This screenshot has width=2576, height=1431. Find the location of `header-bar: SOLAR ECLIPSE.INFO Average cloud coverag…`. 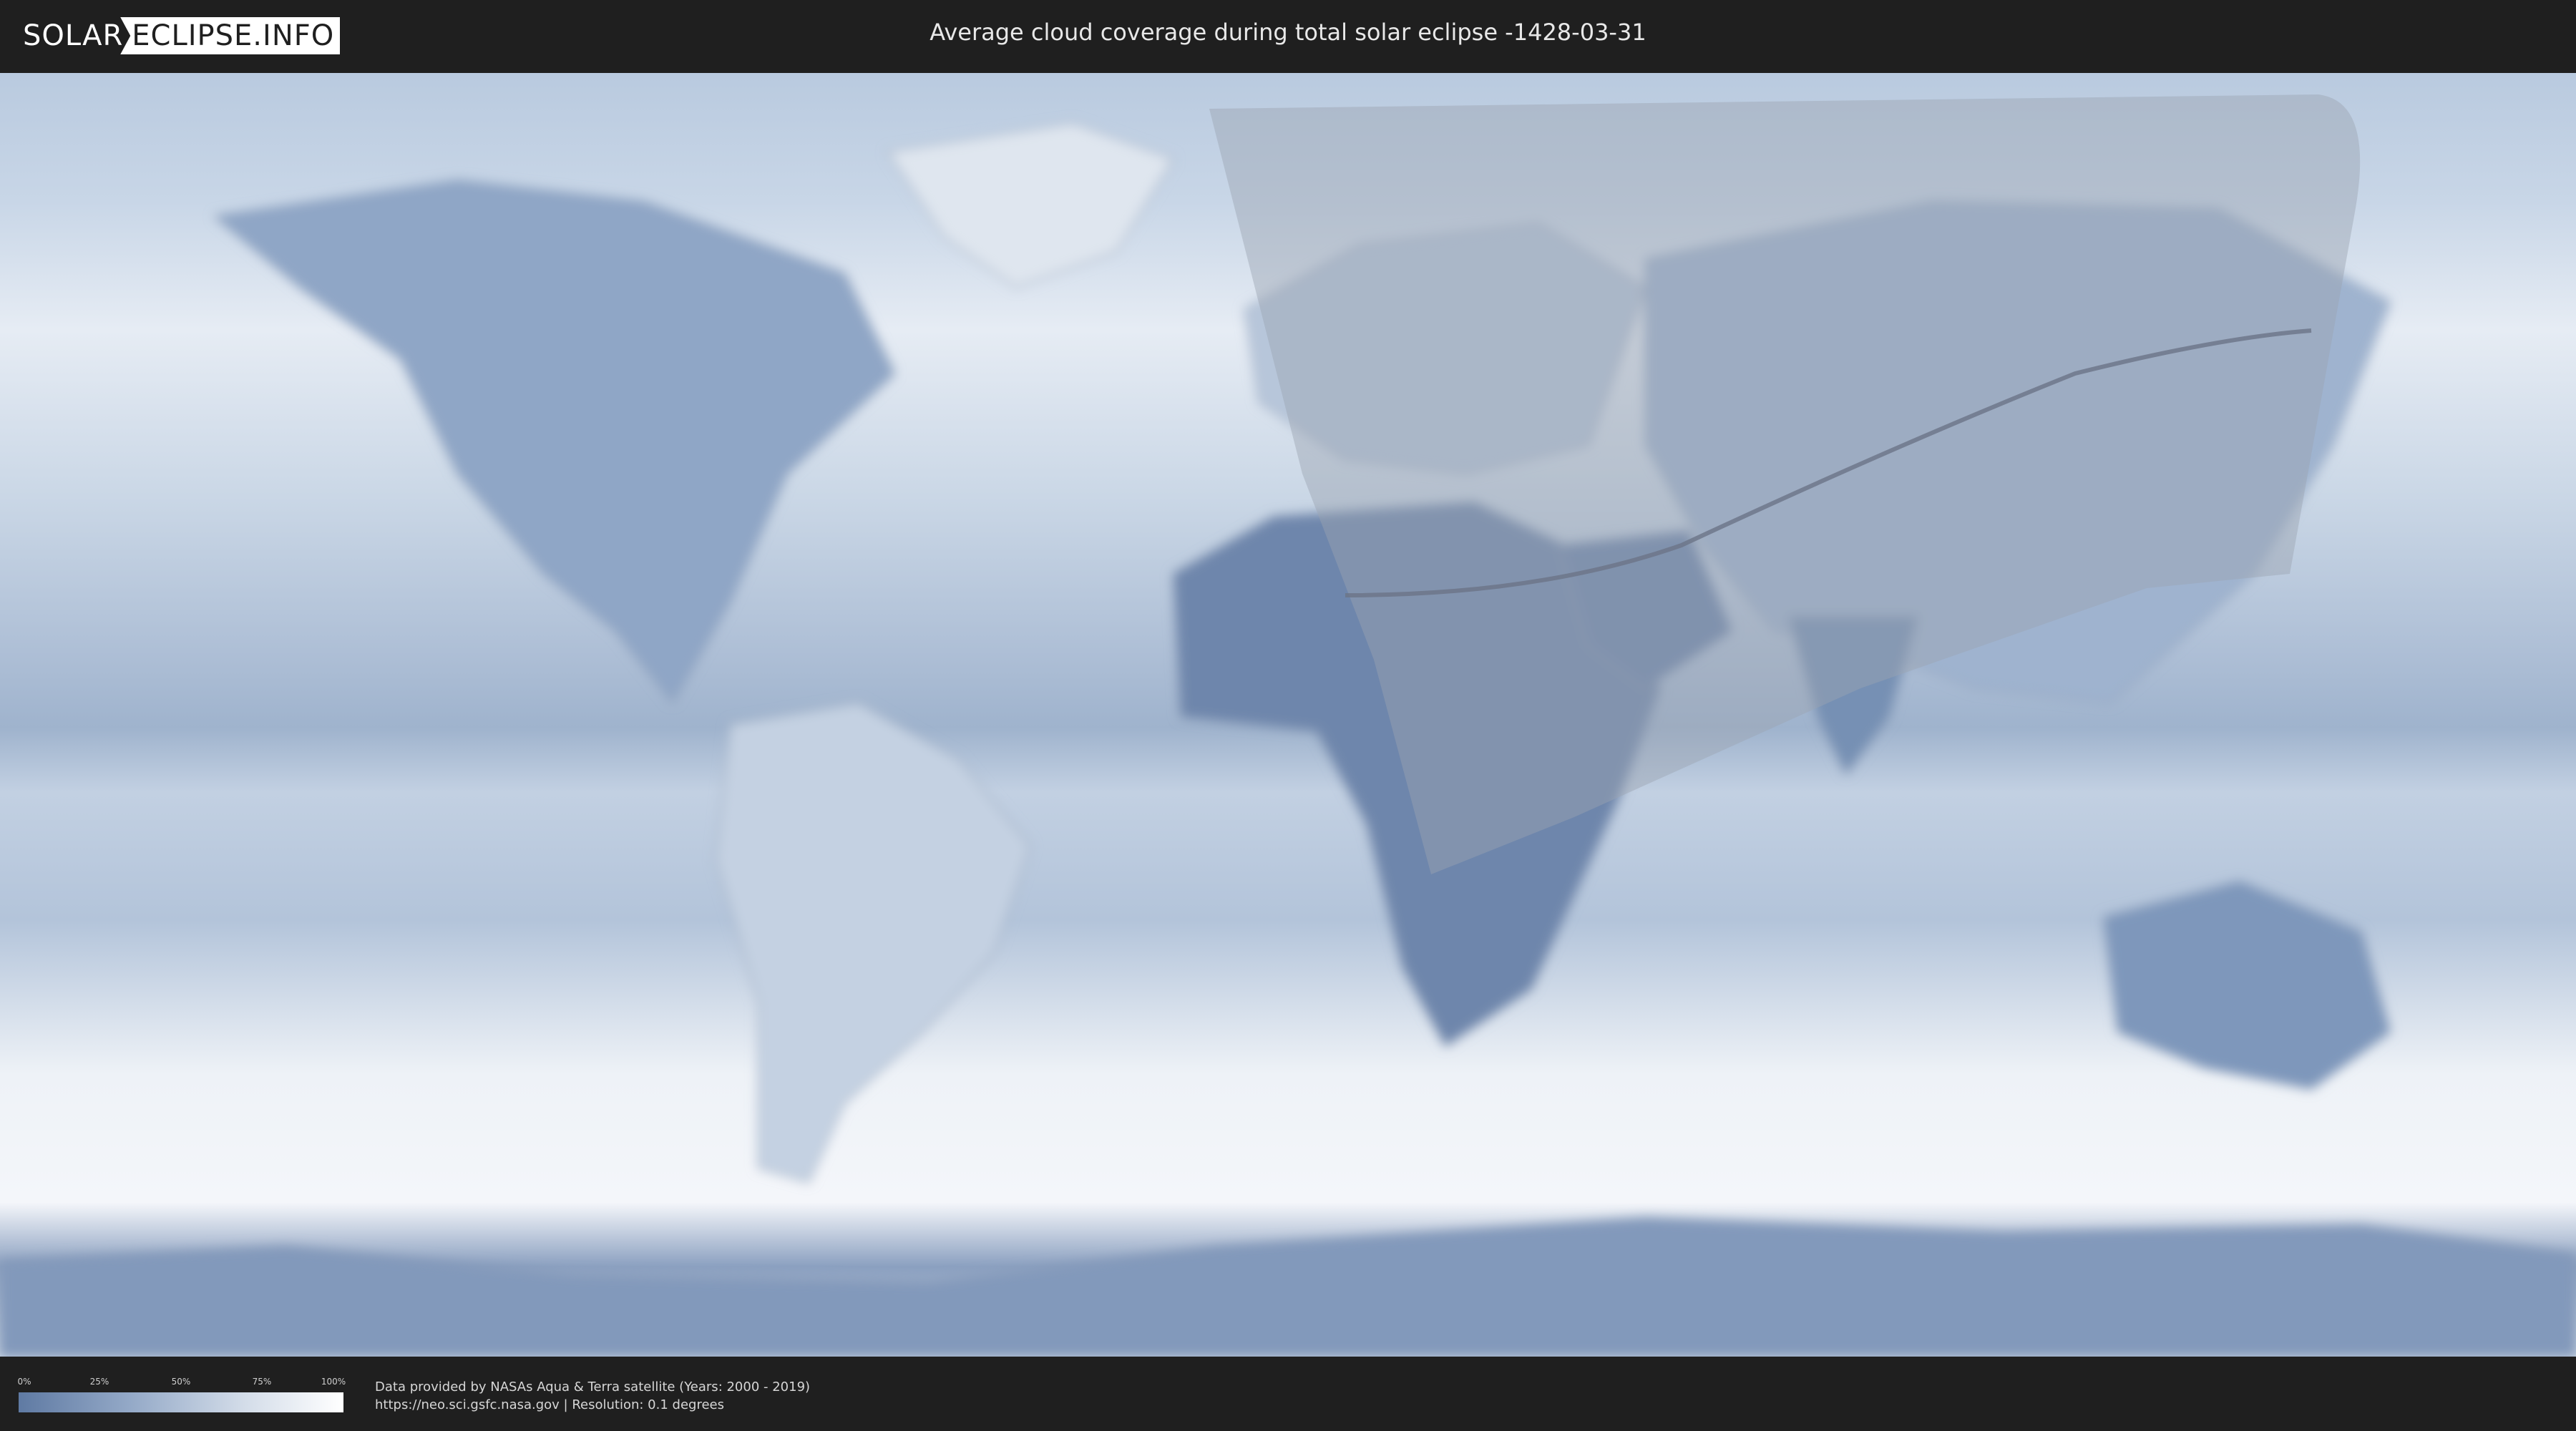

header-bar: SOLAR ECLIPSE.INFO Average cloud coverag… is located at coordinates (1288, 35).